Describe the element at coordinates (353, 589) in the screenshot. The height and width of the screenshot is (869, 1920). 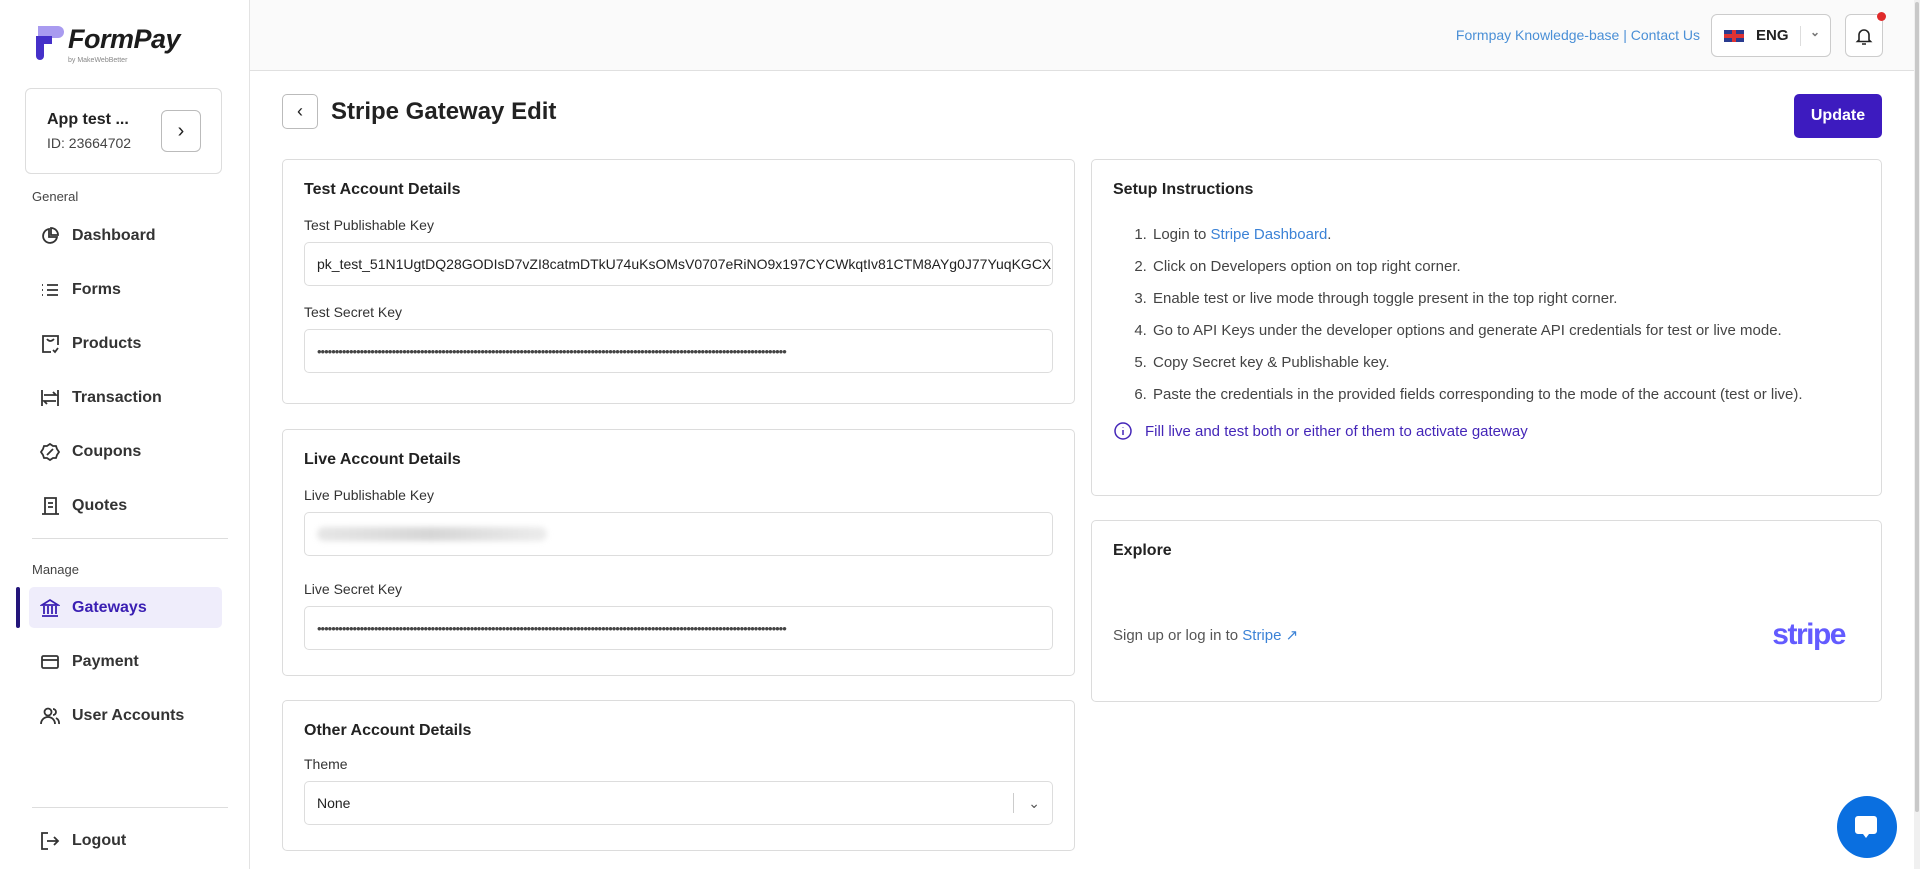
I see `field-label: Live Secret Key` at that location.